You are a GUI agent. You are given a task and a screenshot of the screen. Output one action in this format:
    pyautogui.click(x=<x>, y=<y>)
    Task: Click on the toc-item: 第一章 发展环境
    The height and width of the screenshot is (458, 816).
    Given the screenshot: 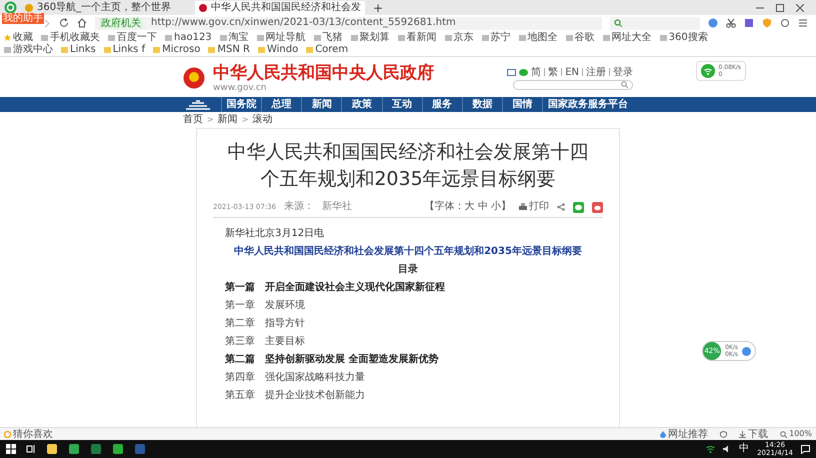 What is the action you would take?
    pyautogui.click(x=265, y=306)
    